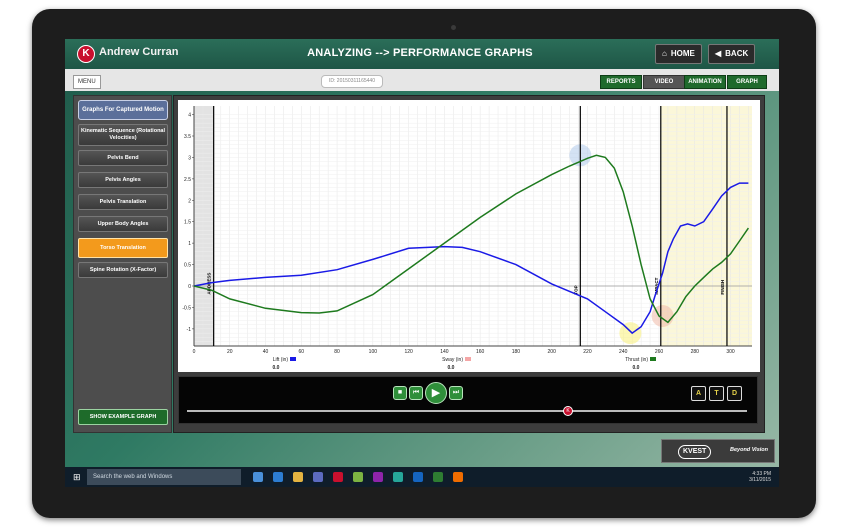  Describe the element at coordinates (189, 244) in the screenshot. I see `y-tick-label: 1` at that location.